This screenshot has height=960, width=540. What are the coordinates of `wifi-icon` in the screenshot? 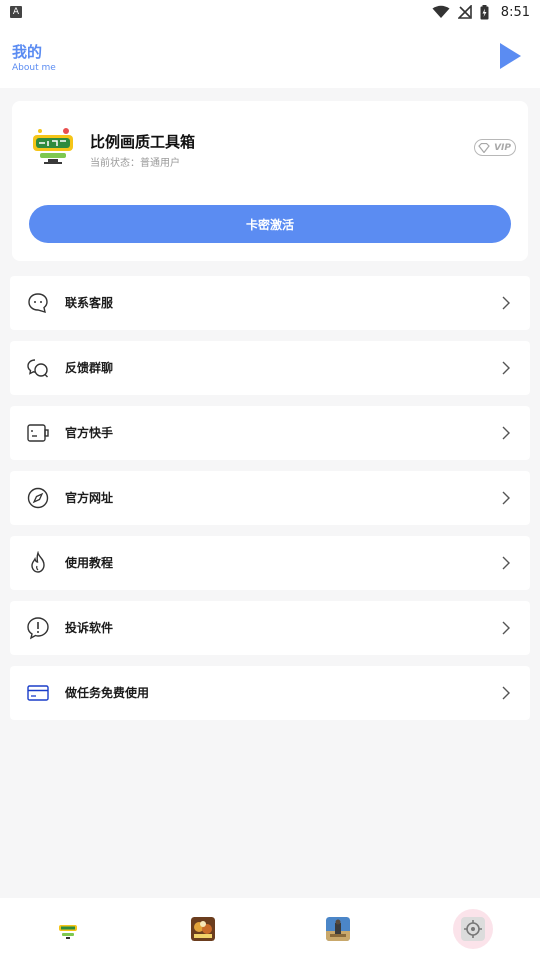 It's located at (441, 11).